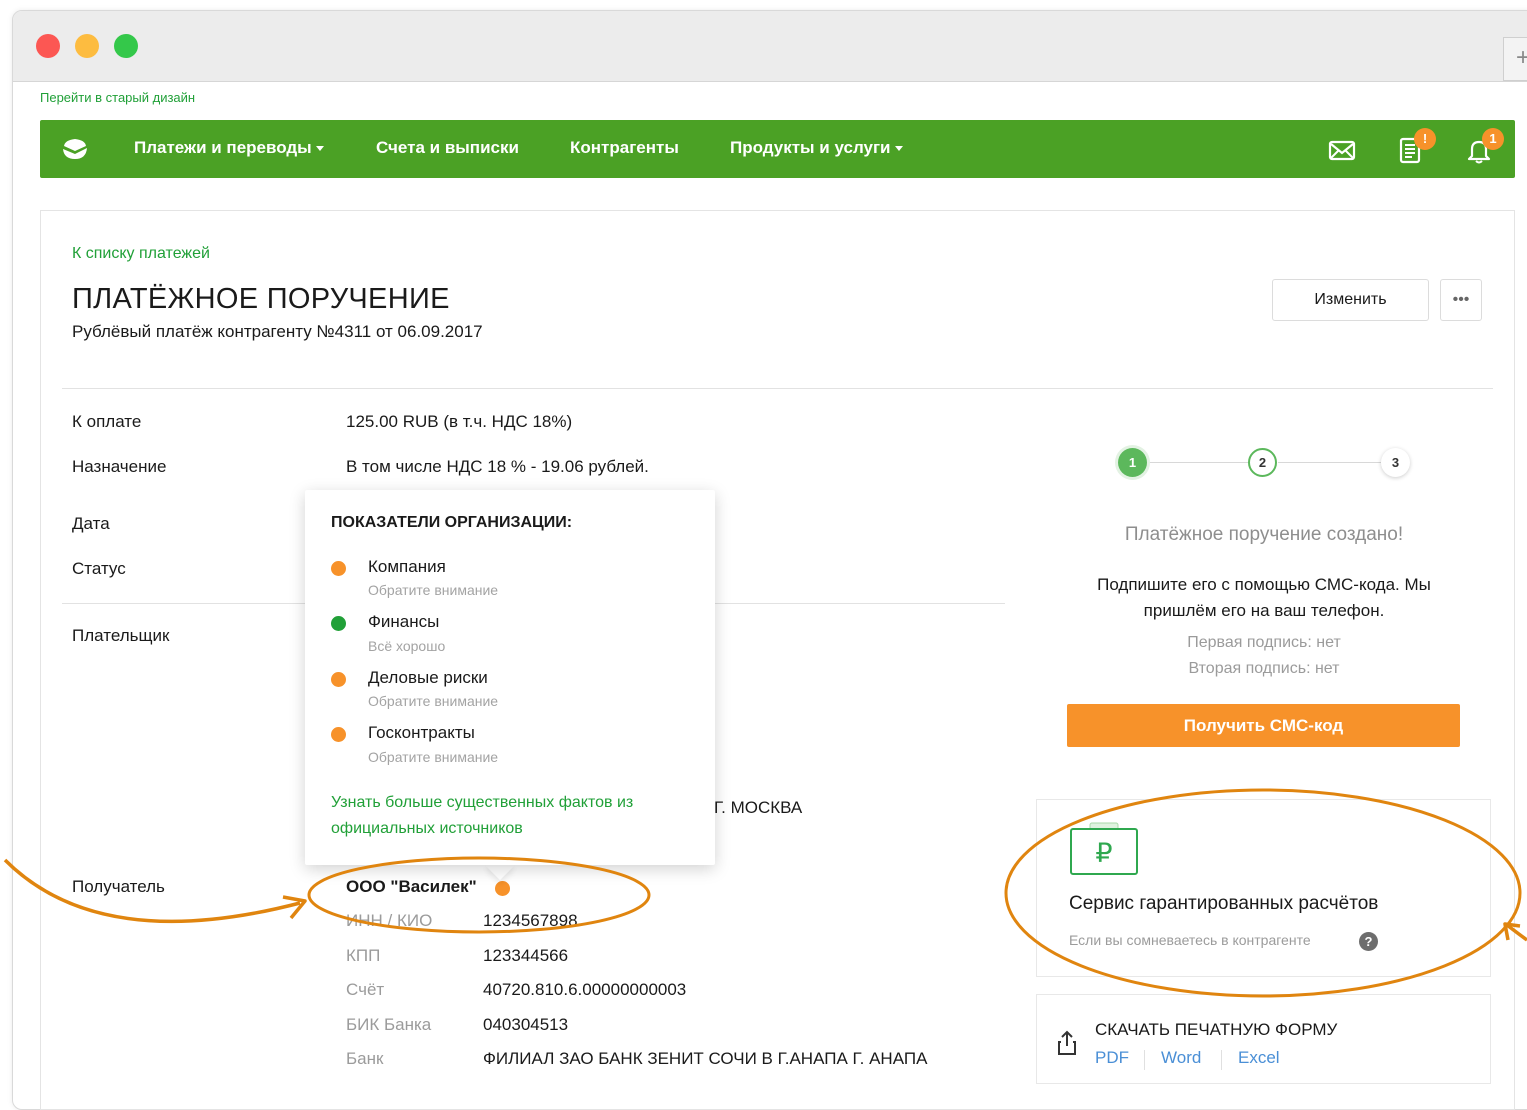  I want to click on amount-label: К оплате, so click(107, 421).